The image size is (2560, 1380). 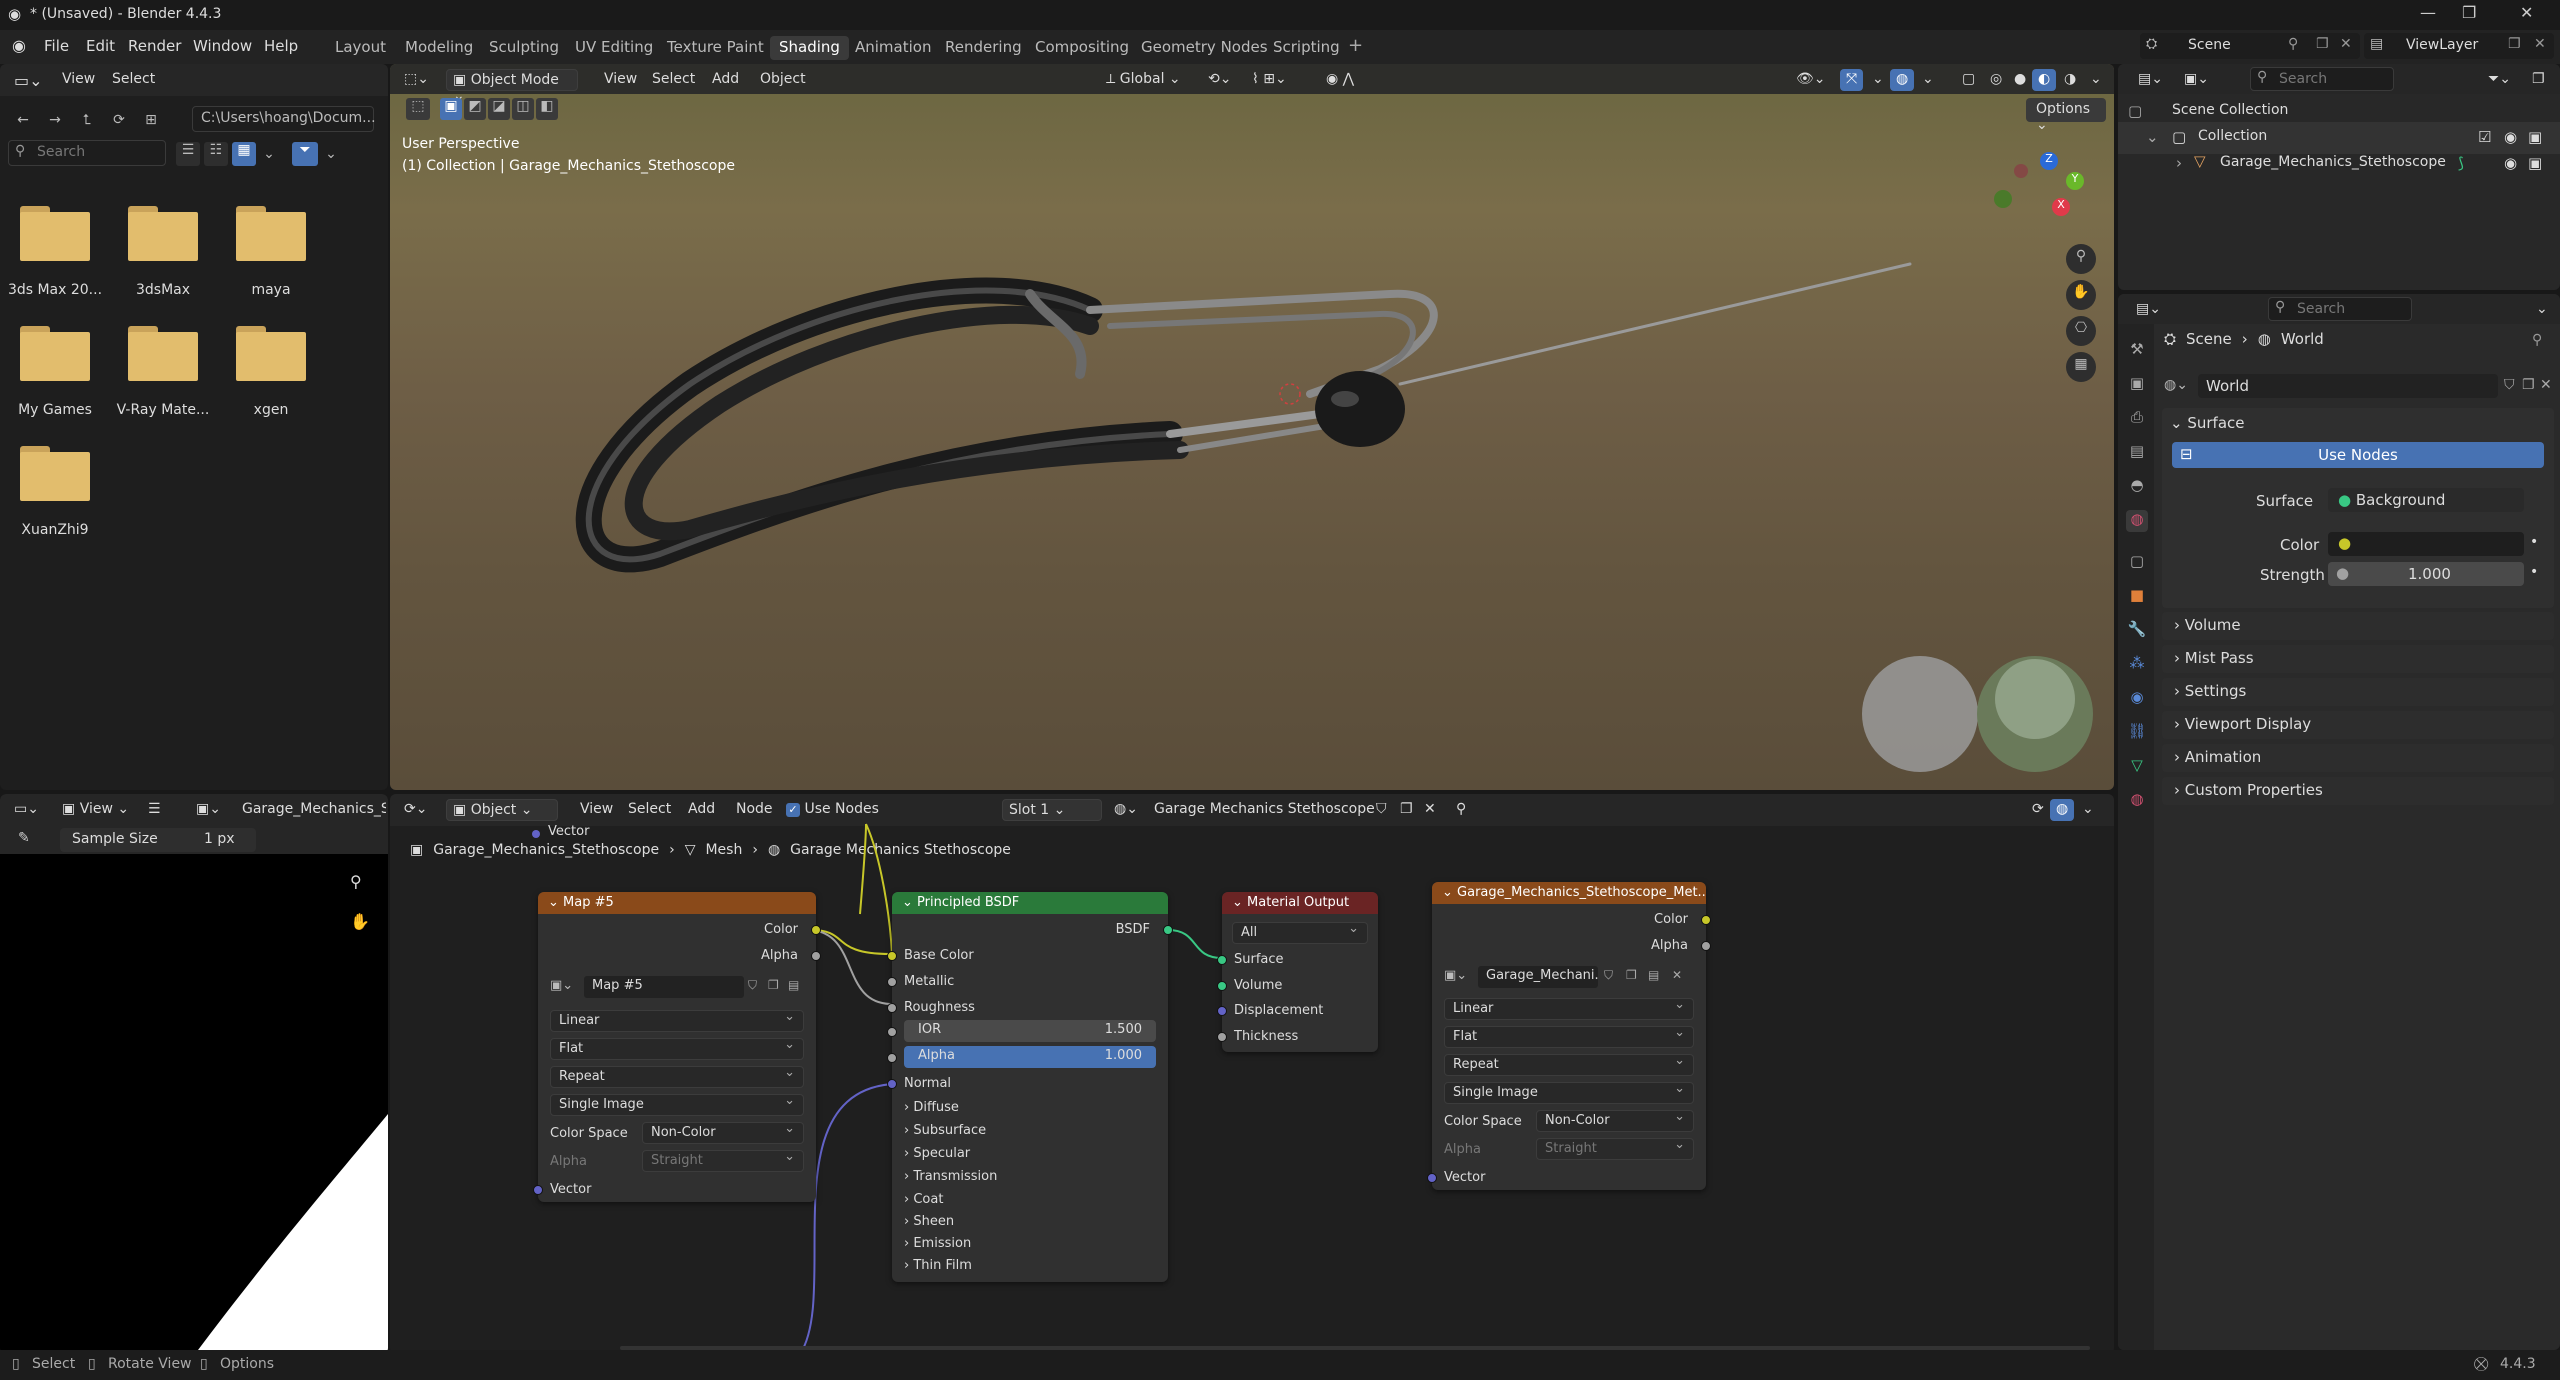 What do you see at coordinates (2137, 733) in the screenshot?
I see `constraints-tab-icon: ⛓` at bounding box center [2137, 733].